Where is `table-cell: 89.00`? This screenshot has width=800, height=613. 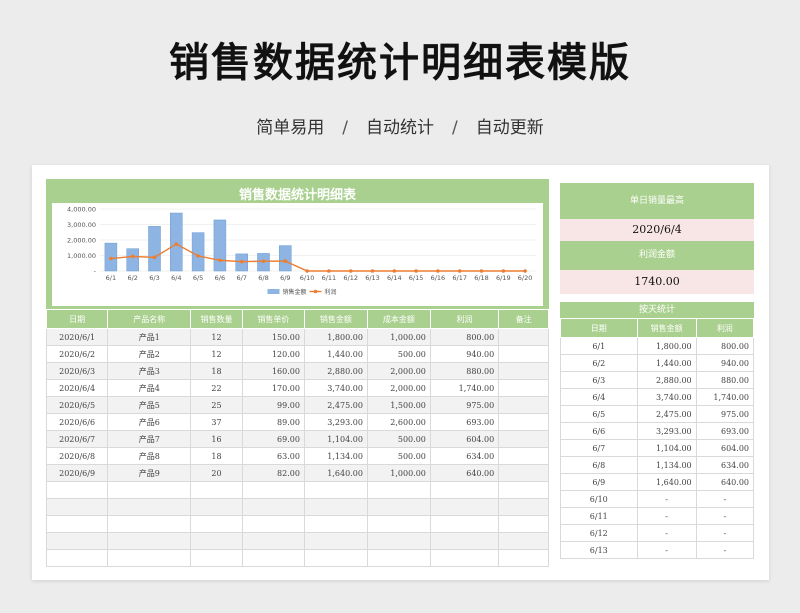
table-cell: 89.00 is located at coordinates (273, 422).